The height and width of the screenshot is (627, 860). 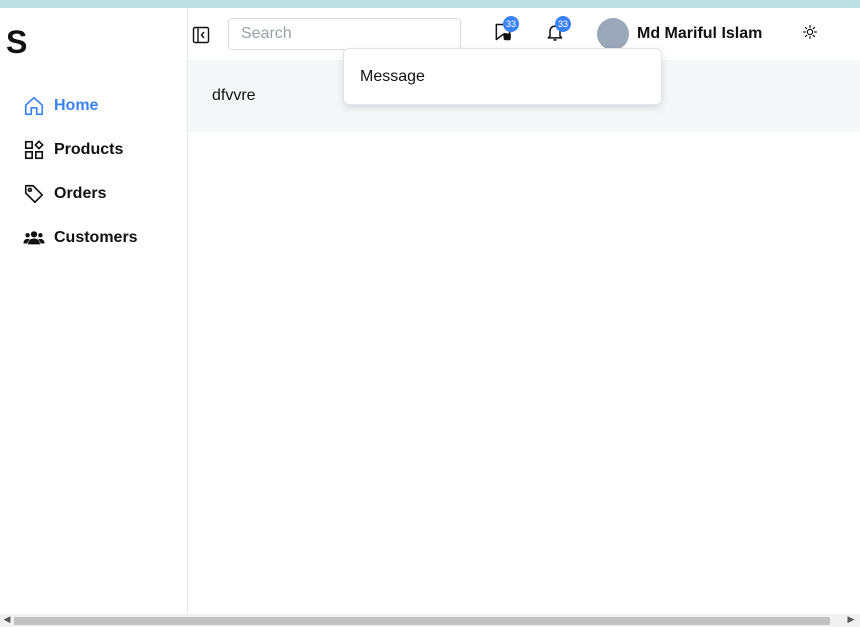 What do you see at coordinates (16, 42) in the screenshot?
I see `app-logo: S` at bounding box center [16, 42].